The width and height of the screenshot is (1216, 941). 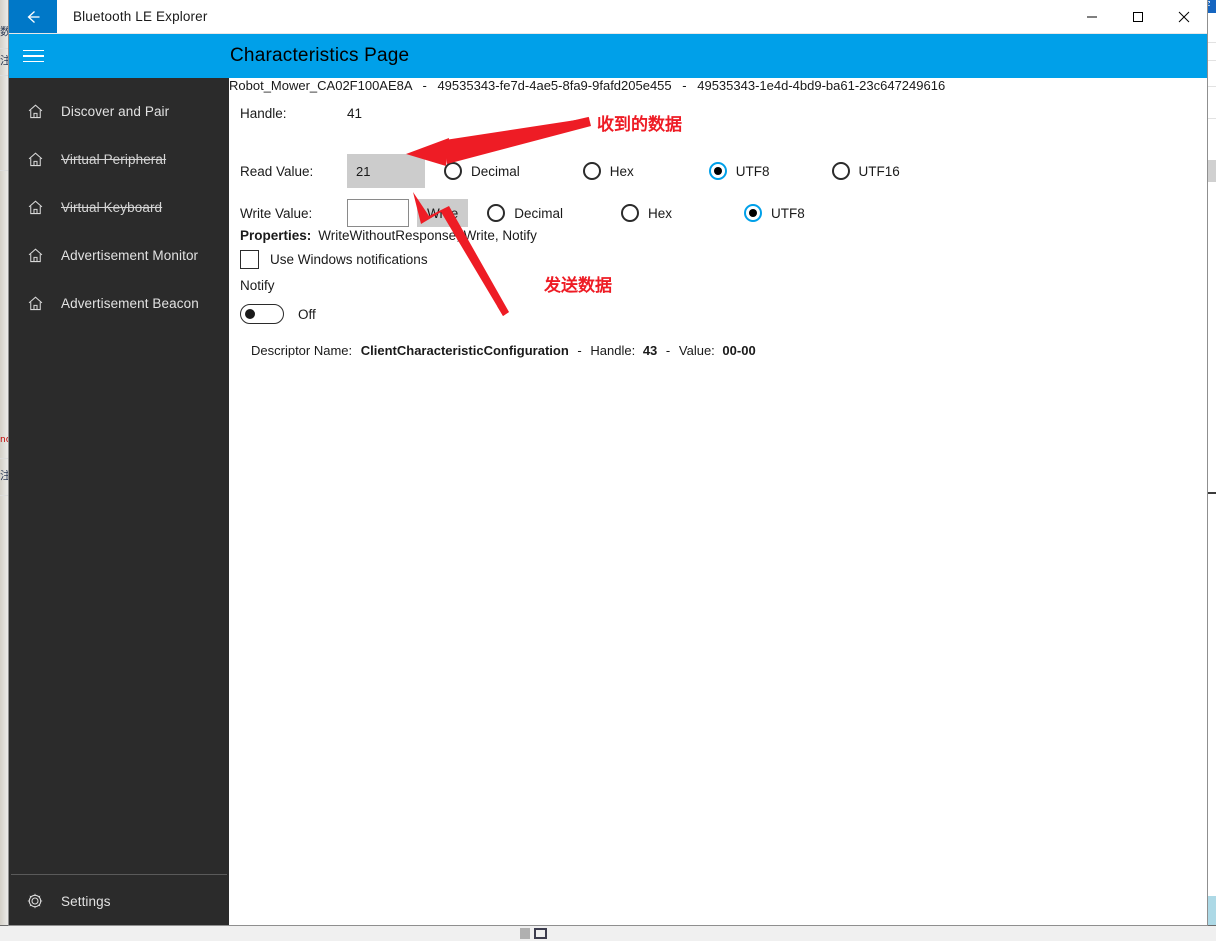 I want to click on write-format-decimal-radio: Decimal, so click(x=525, y=213).